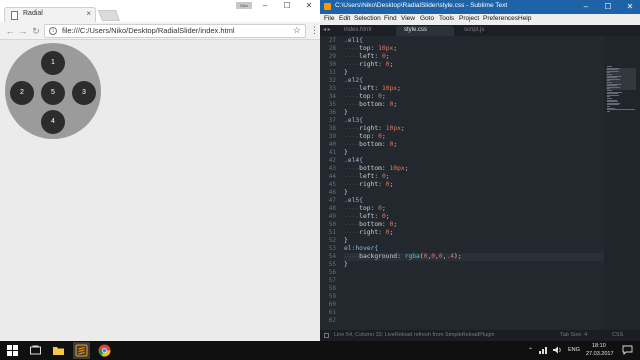 The height and width of the screenshot is (360, 640). Describe the element at coordinates (53, 63) in the screenshot. I see `radial-button-1: 1` at that location.